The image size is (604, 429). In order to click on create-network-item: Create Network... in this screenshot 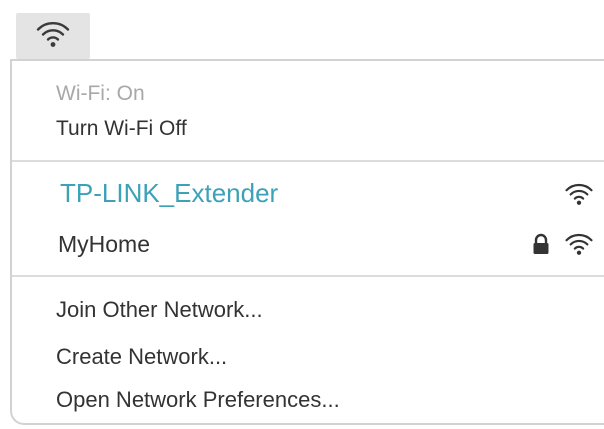, I will do `click(141, 357)`.